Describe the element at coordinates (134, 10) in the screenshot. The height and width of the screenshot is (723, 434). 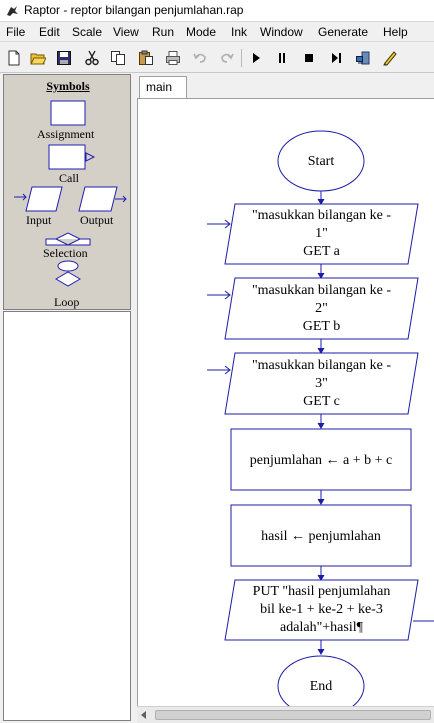
I see `window-title: Raptor - reptor bilangan penjumlahan.rap` at that location.